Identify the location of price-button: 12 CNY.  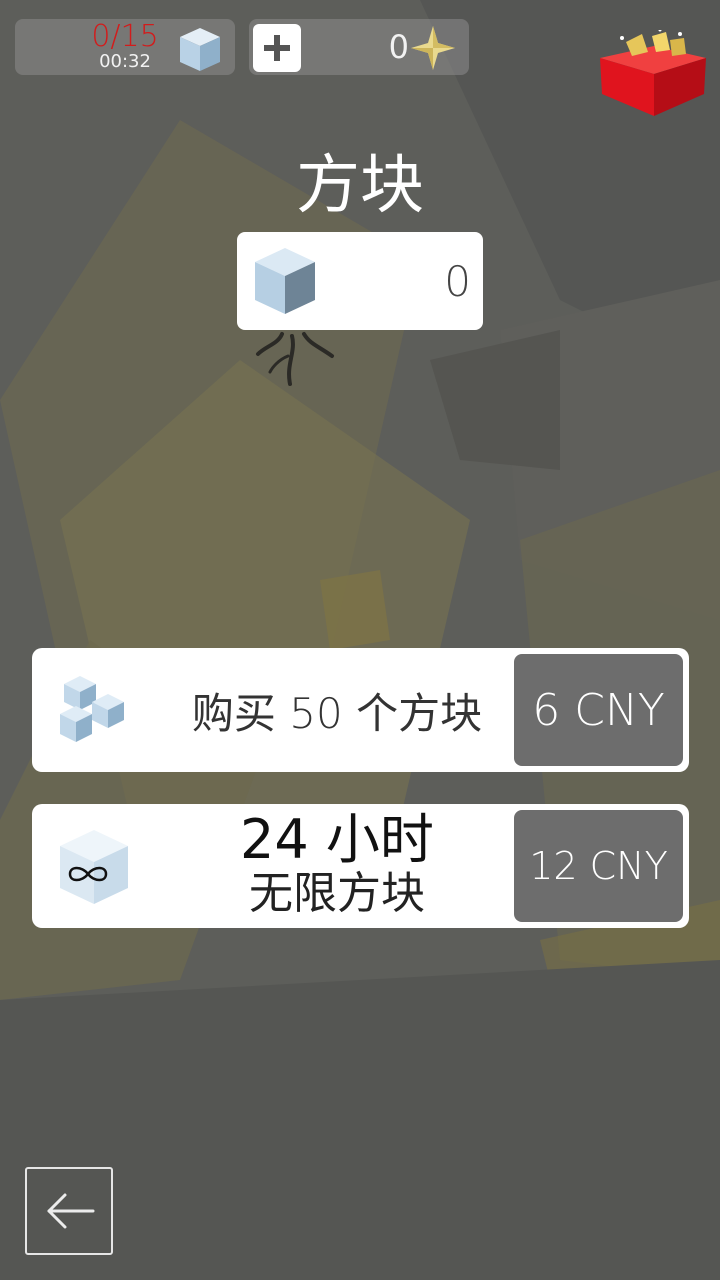
(598, 866).